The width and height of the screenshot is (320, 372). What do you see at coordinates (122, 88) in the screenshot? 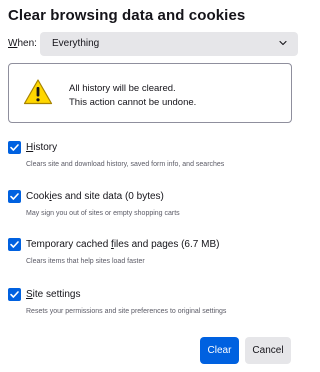
I see `warning-line-1: All history will be cleared.` at bounding box center [122, 88].